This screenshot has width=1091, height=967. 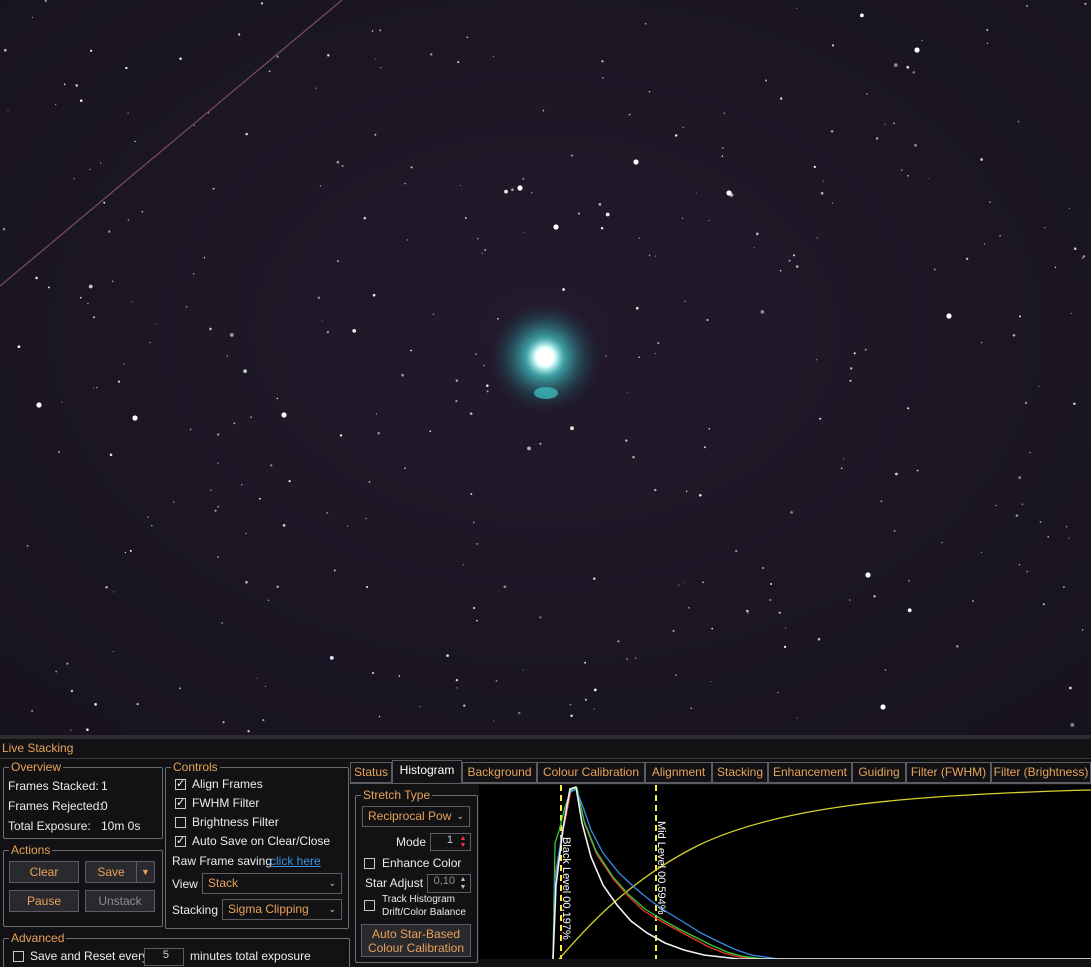 I want to click on tab-stacking: Stacking, so click(x=740, y=772).